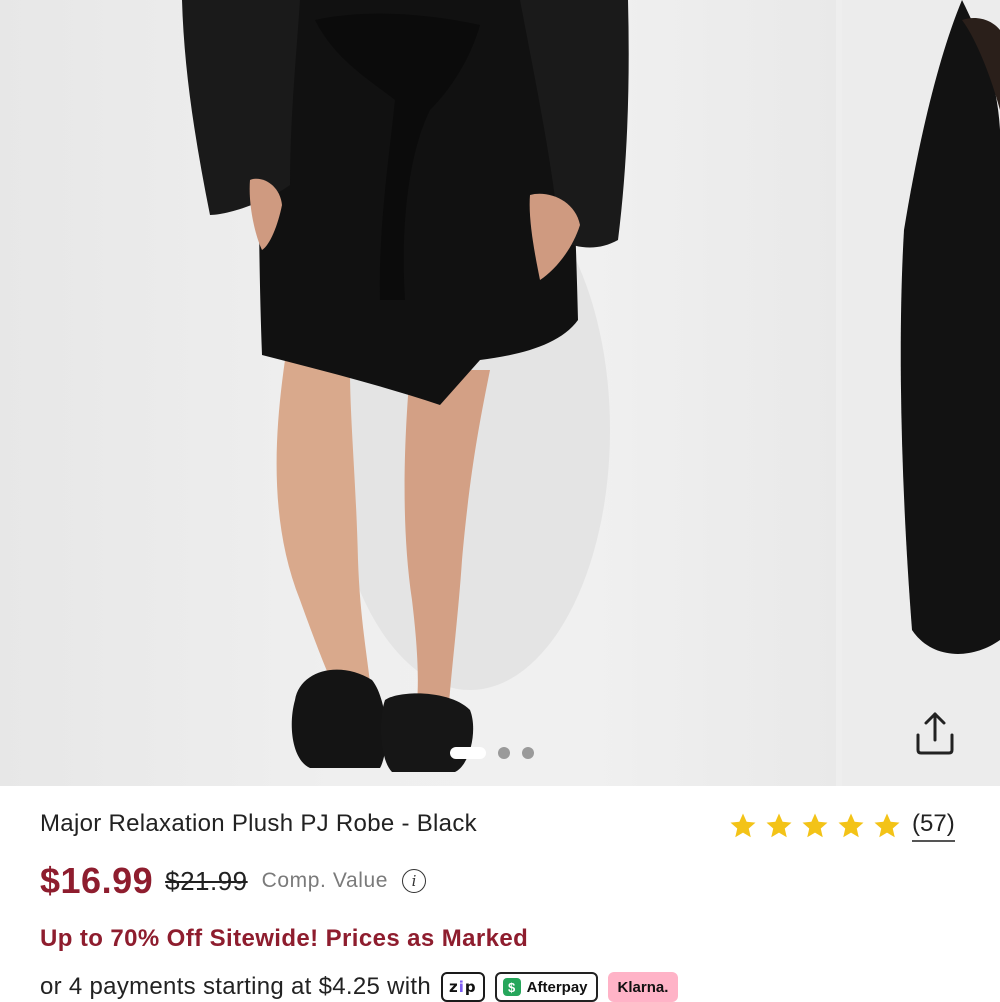 Image resolution: width=1000 pixels, height=1002 pixels. Describe the element at coordinates (468, 753) in the screenshot. I see `carousel-dot-active` at that location.